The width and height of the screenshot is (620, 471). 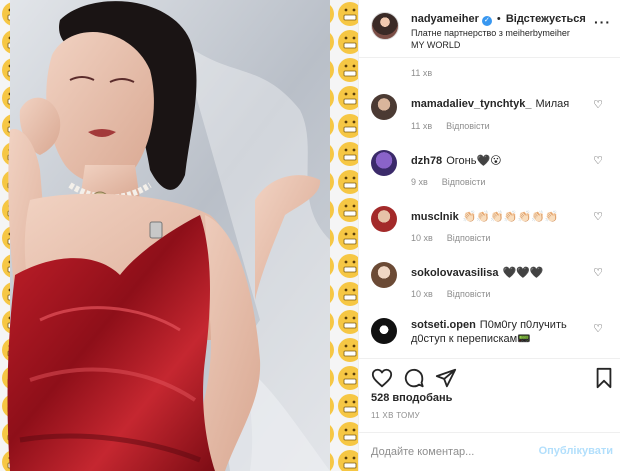 What do you see at coordinates (426, 161) in the screenshot?
I see `comment-username: dzh78` at bounding box center [426, 161].